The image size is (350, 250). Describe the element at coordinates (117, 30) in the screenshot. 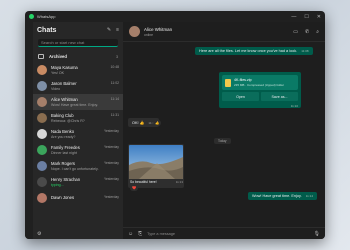

I see `filter-icon: ≡` at that location.